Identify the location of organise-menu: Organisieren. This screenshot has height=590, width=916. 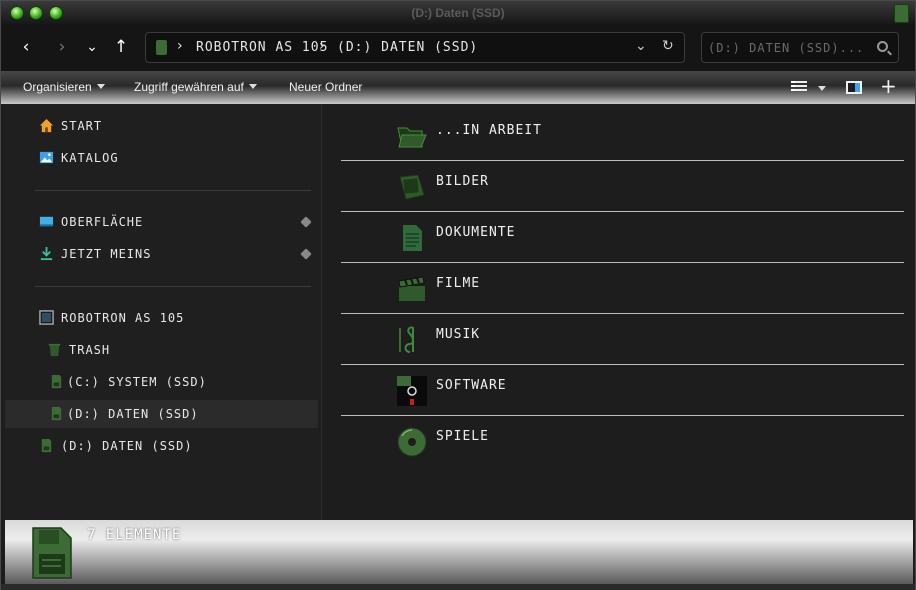
(64, 87).